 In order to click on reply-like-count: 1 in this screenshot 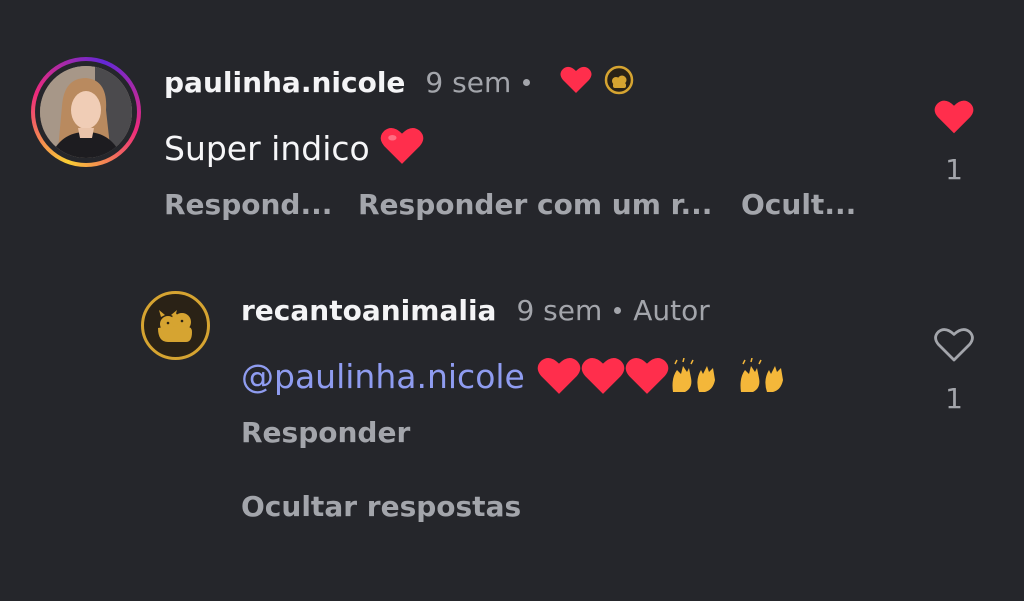, I will do `click(954, 398)`.